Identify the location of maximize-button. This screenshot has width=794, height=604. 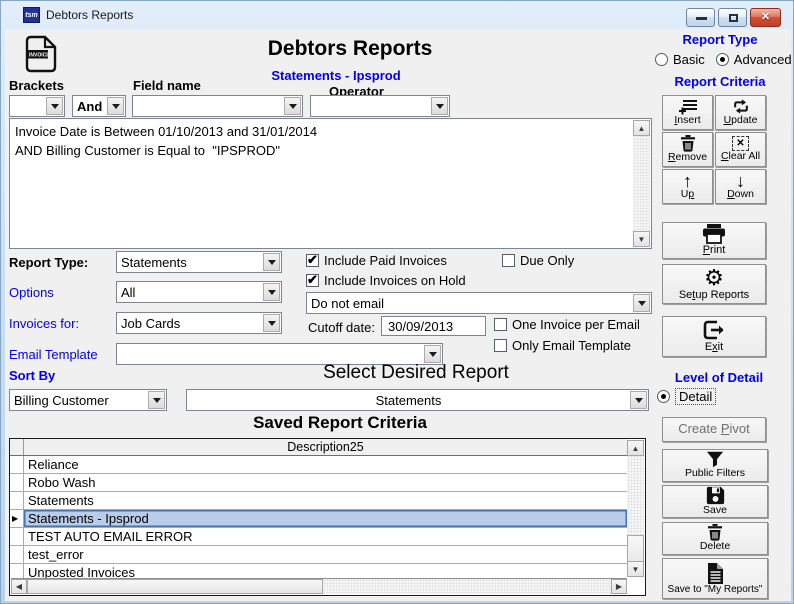
(732, 17).